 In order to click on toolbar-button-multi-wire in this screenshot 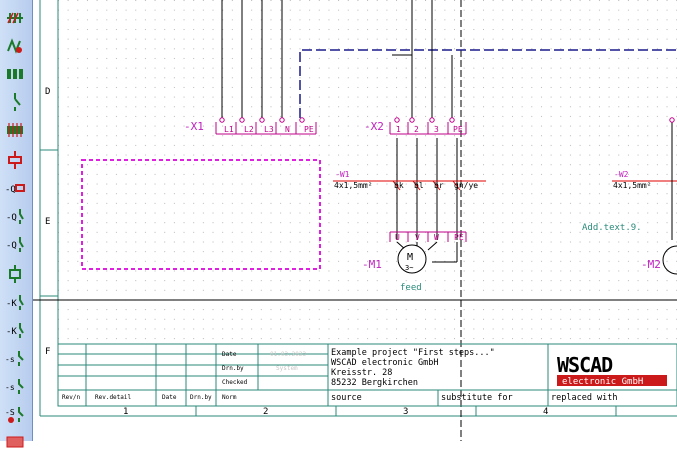, I will do `click(15, 130)`.